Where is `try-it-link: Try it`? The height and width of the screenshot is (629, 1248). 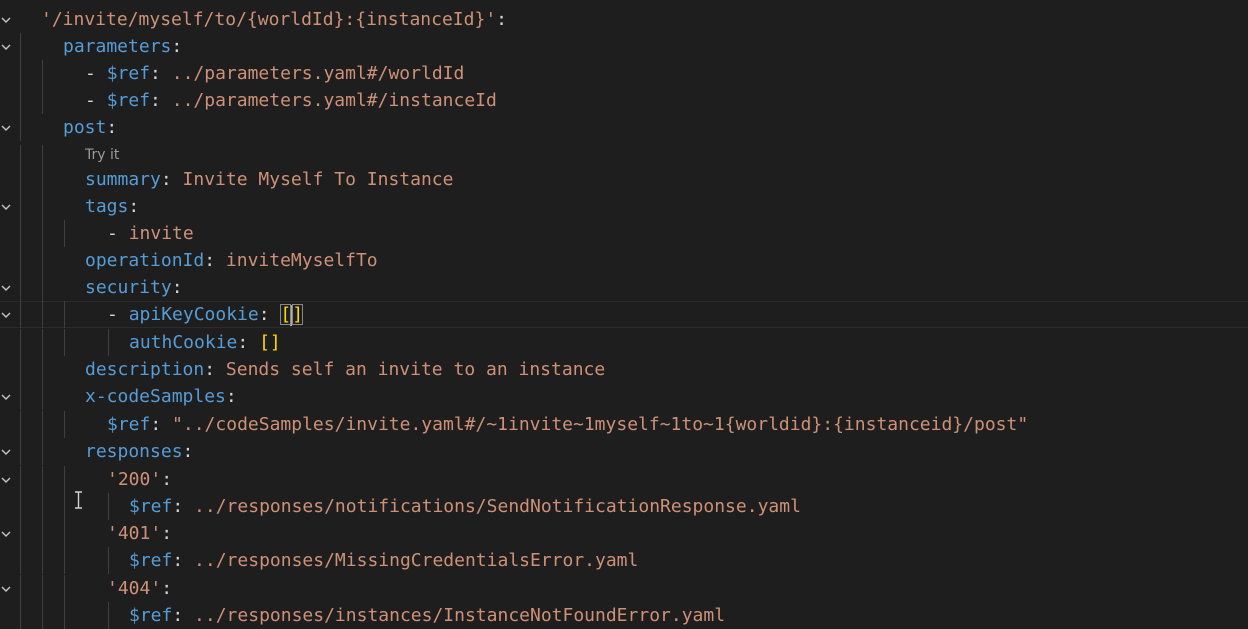
try-it-link: Try it is located at coordinates (102, 155).